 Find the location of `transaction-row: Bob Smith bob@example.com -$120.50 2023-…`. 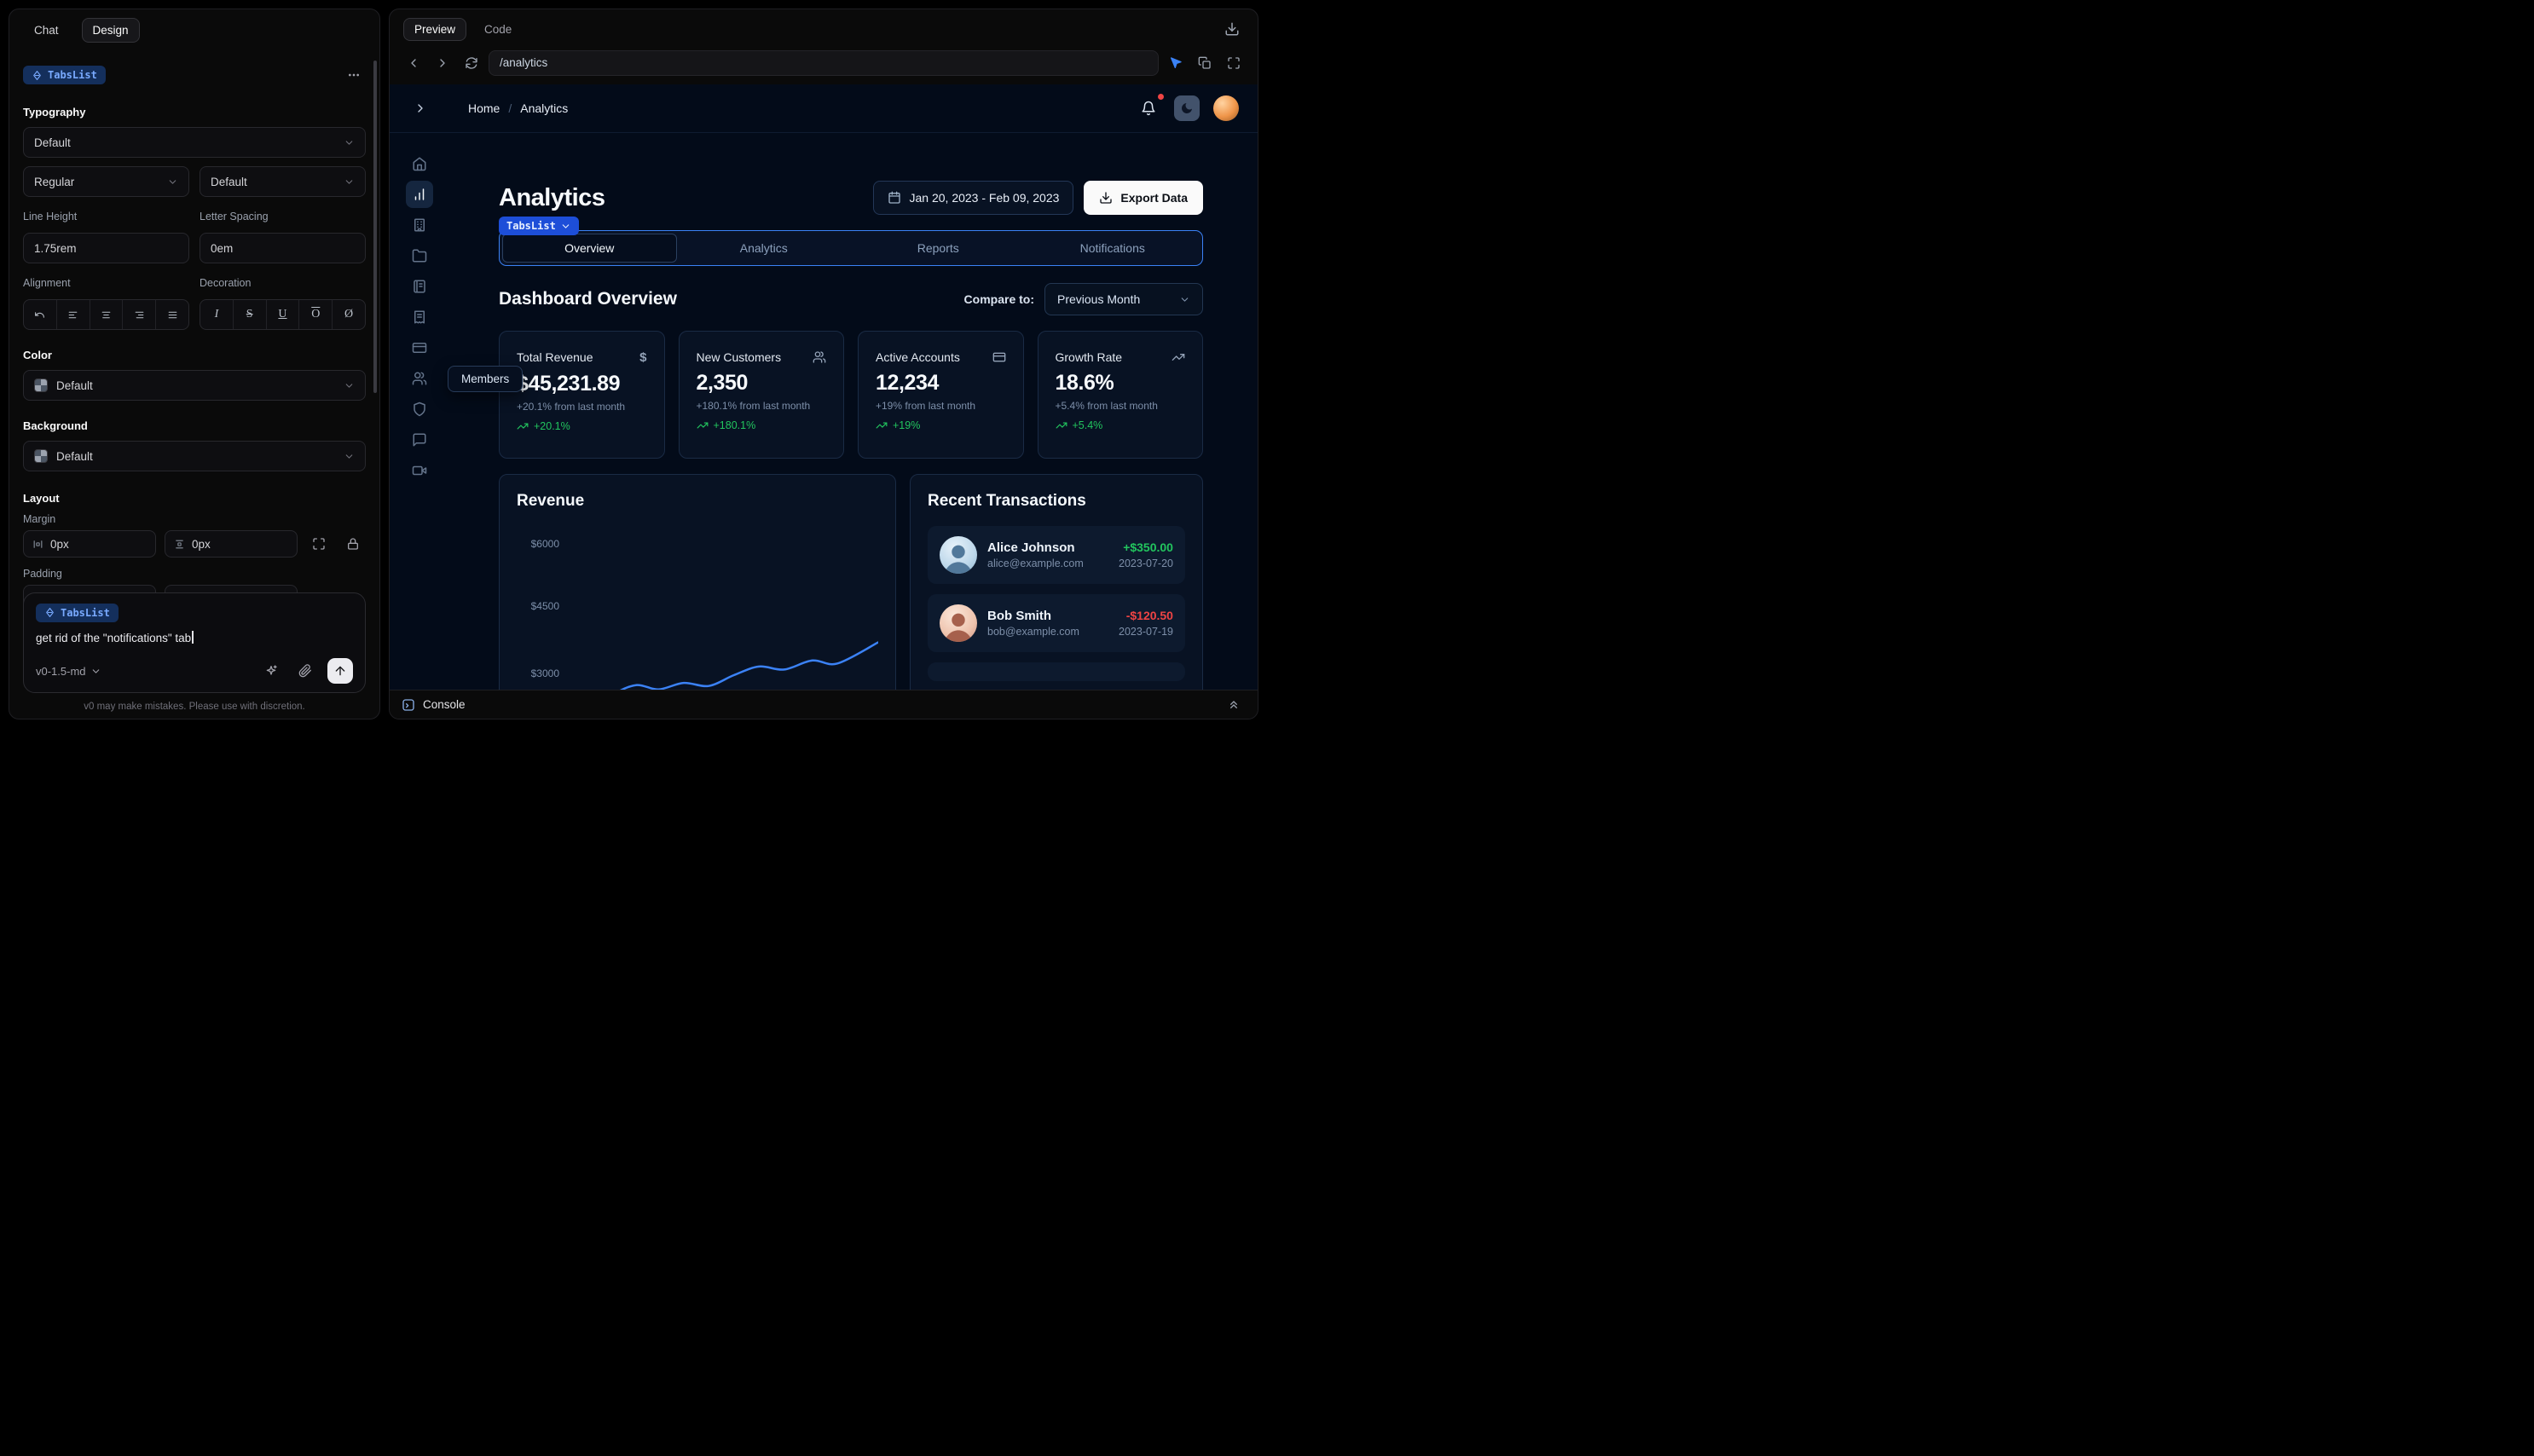

transaction-row: Bob Smith bob@example.com -$120.50 2023-… is located at coordinates (1056, 623).